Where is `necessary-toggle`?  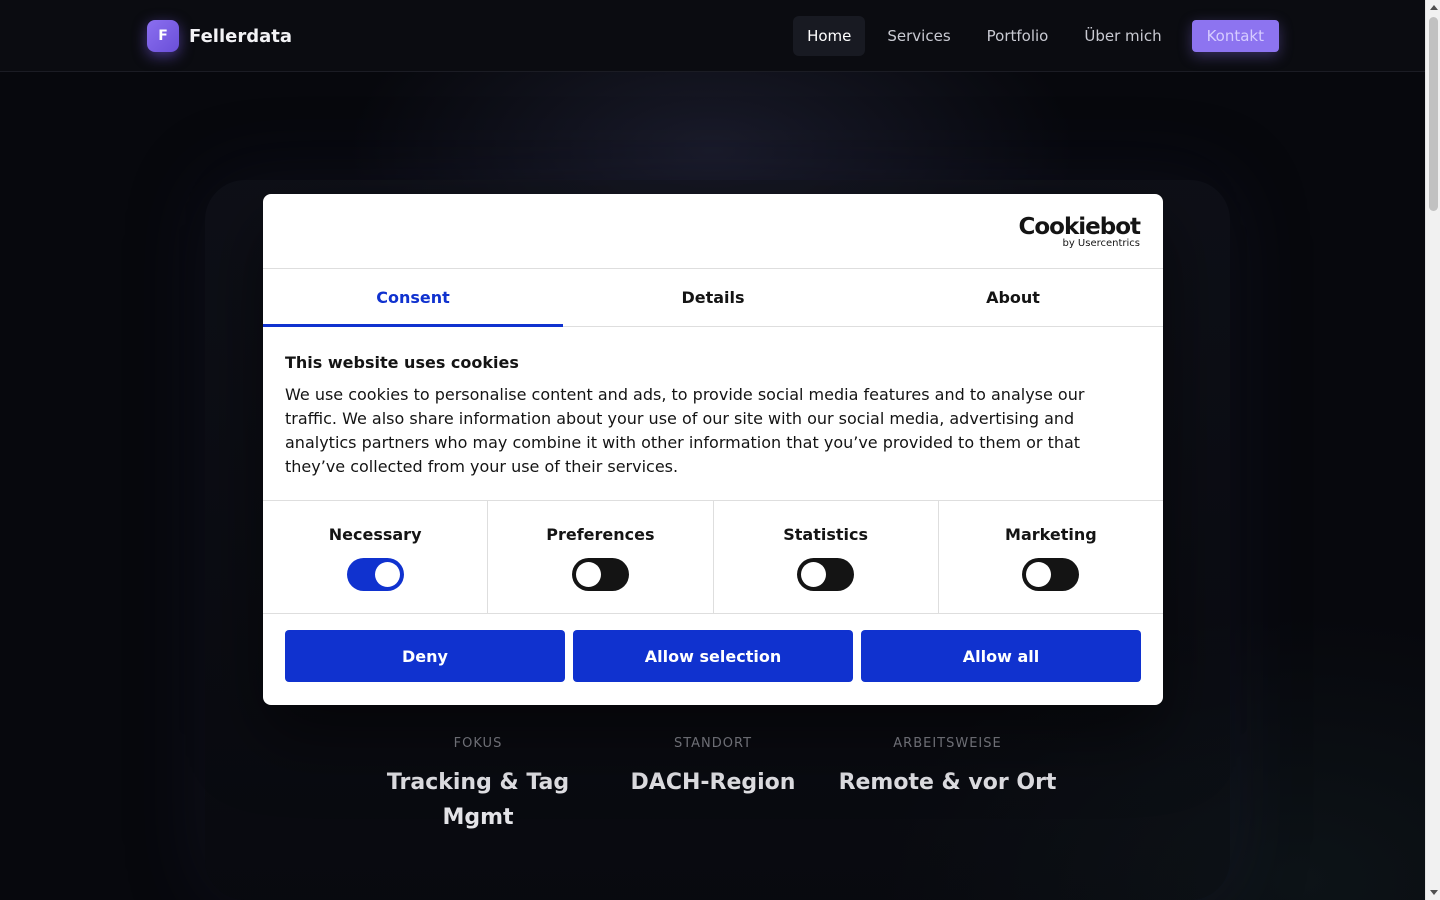
necessary-toggle is located at coordinates (375, 574).